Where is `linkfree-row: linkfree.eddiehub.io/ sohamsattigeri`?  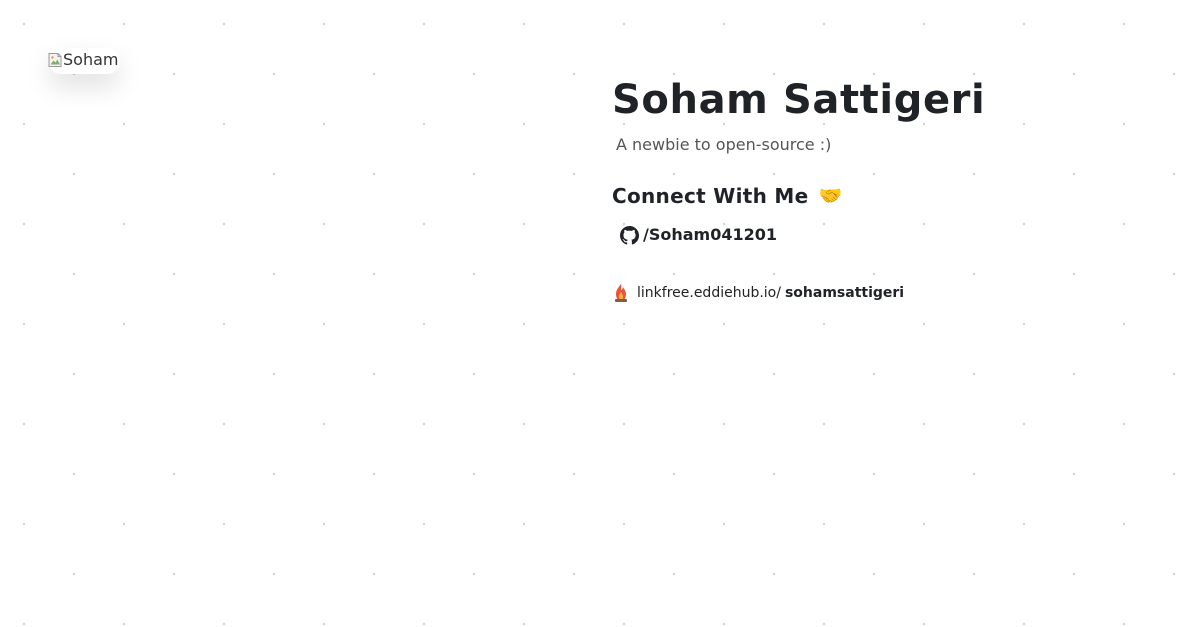 linkfree-row: linkfree.eddiehub.io/ sohamsattigeri is located at coordinates (892, 293).